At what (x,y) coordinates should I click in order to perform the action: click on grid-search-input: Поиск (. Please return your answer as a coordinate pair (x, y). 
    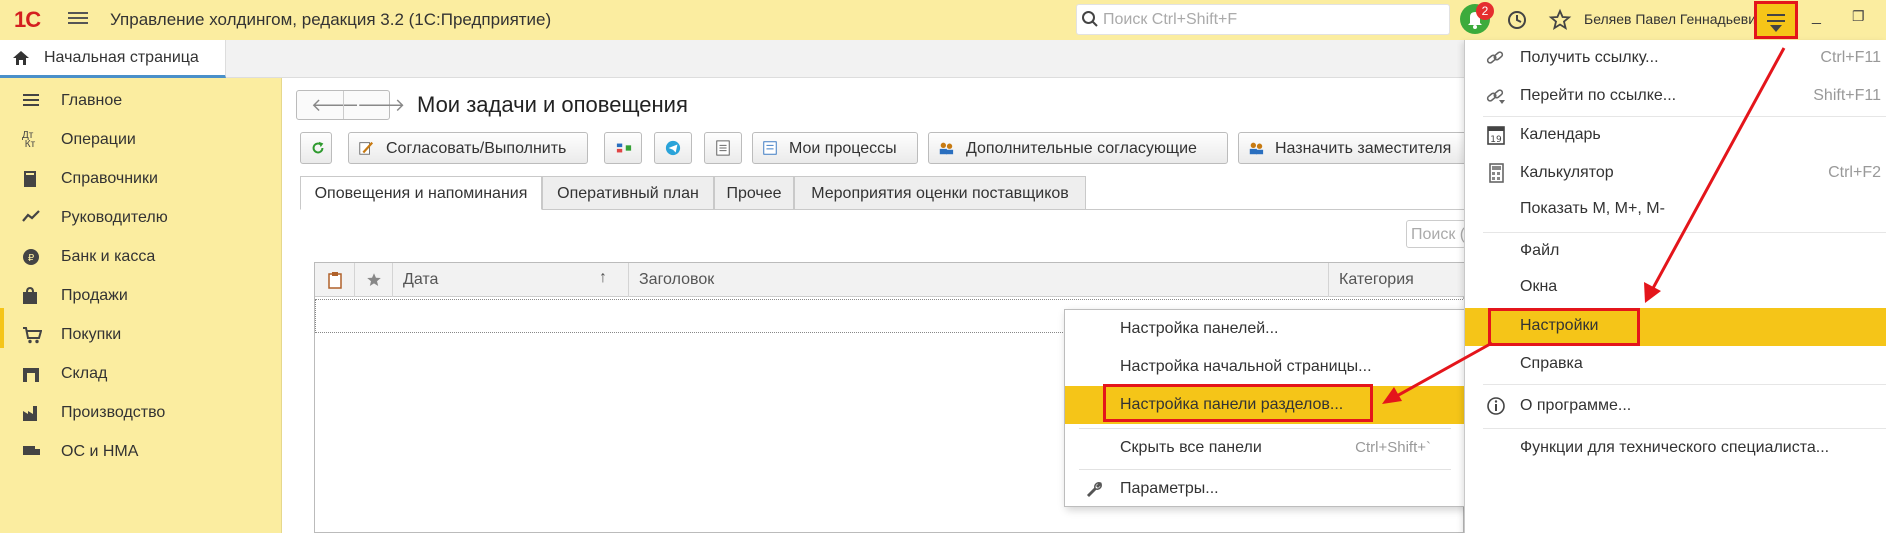
    Looking at the image, I should click on (1436, 234).